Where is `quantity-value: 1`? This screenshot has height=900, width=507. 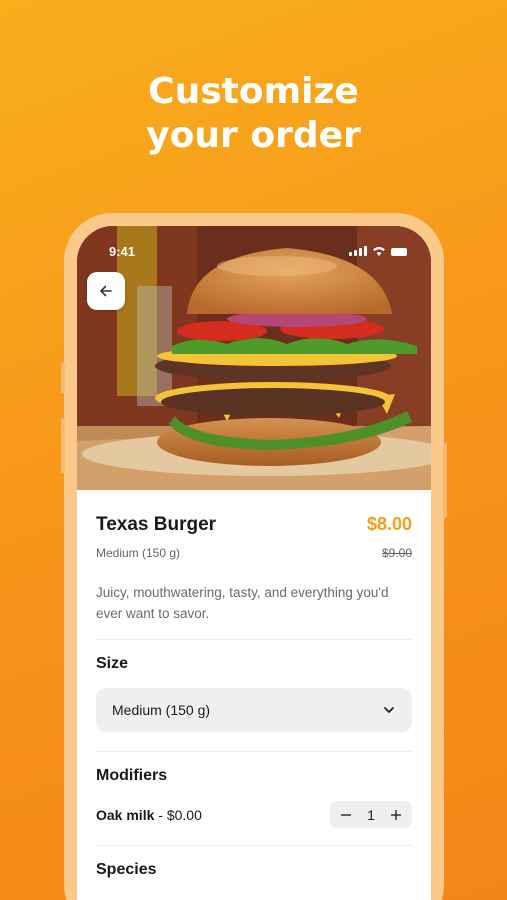
quantity-value: 1 is located at coordinates (371, 814).